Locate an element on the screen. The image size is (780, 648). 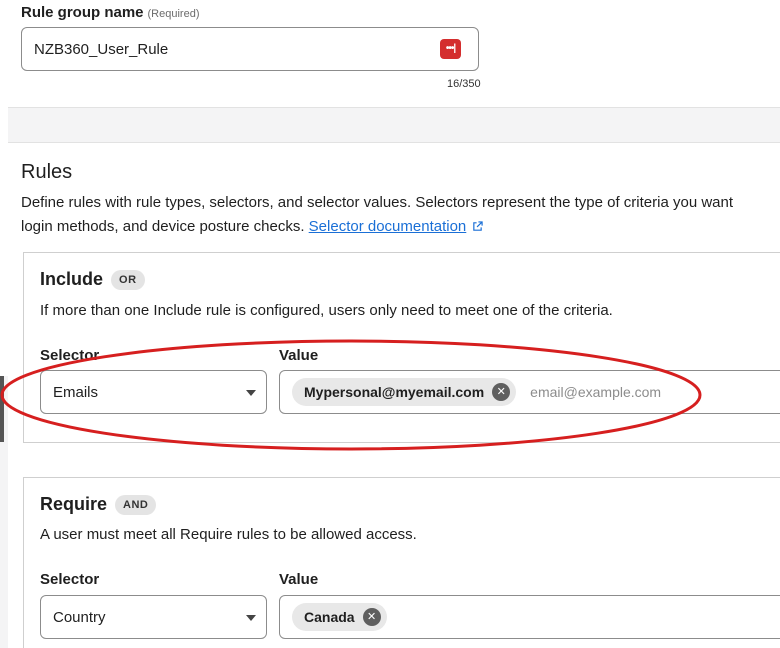
country-chip-label: Canada is located at coordinates (329, 617).